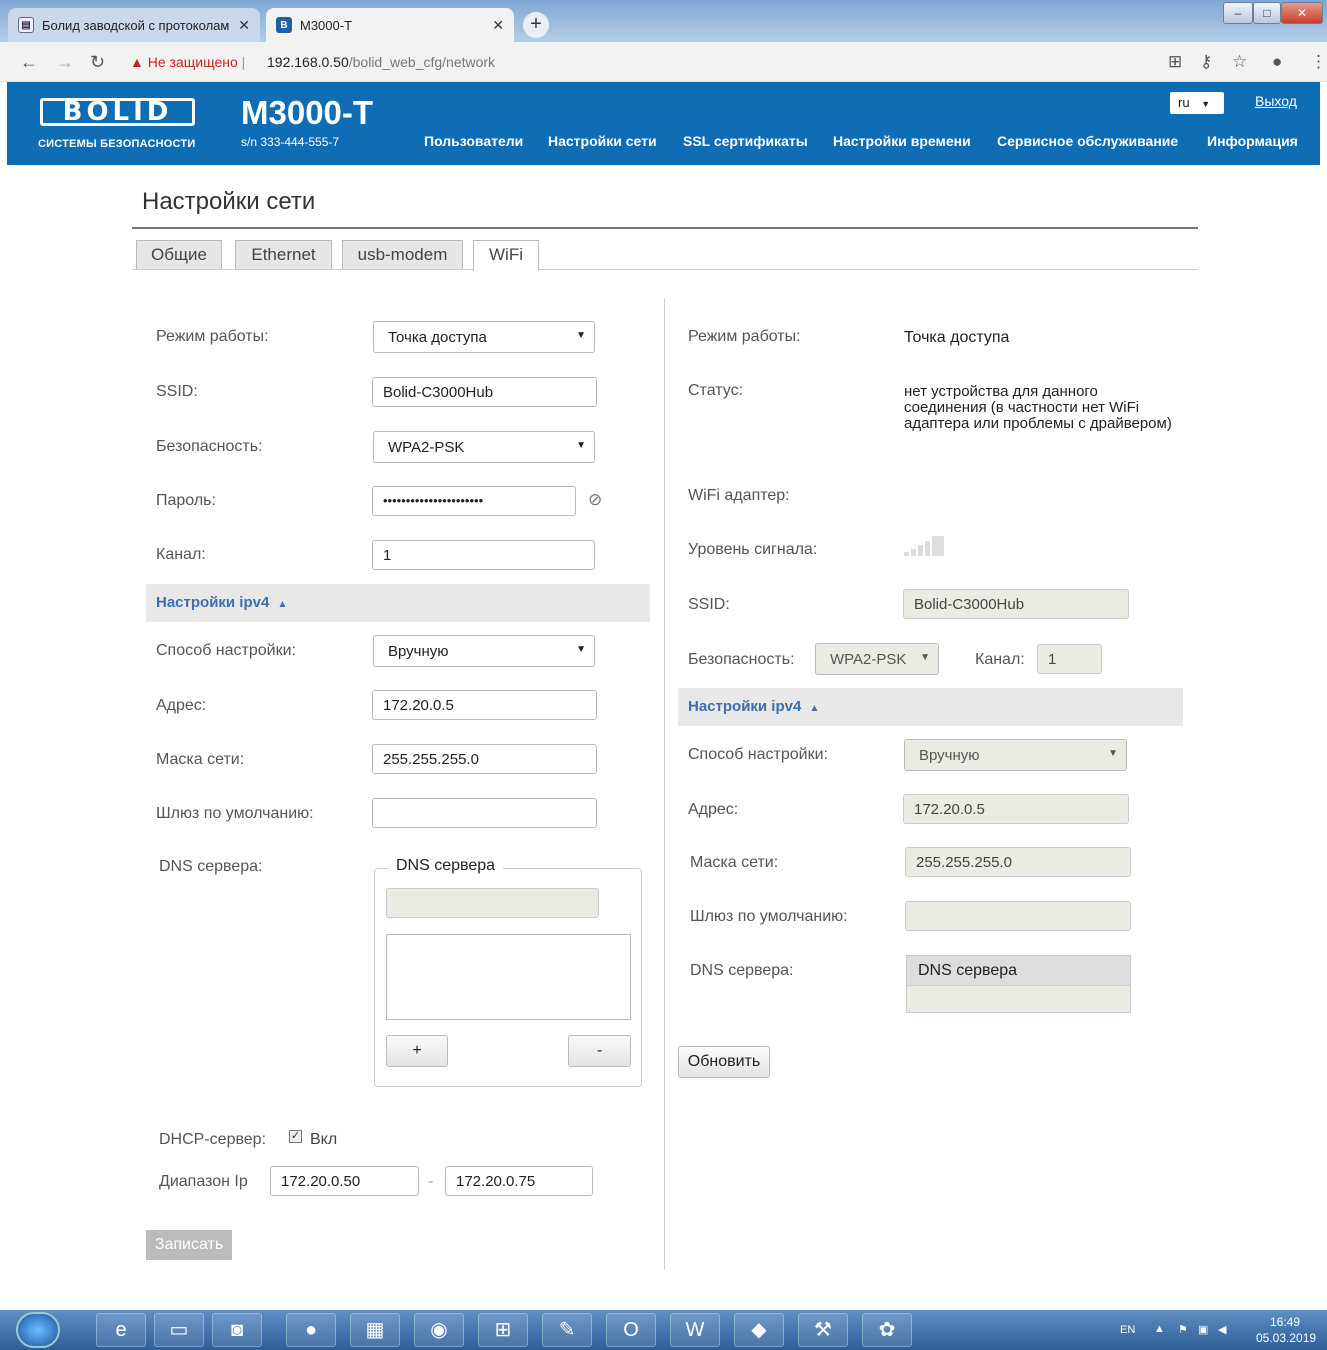  Describe the element at coordinates (503, 1330) in the screenshot. I see `network-icon: ⊞` at that location.